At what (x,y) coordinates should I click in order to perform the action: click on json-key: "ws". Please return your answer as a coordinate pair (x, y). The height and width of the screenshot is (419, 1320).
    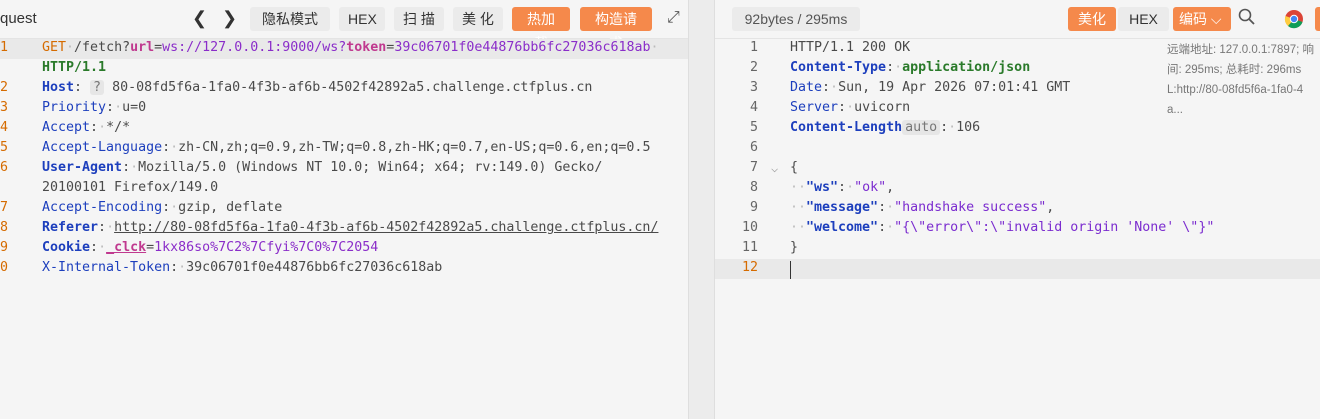
    Looking at the image, I should click on (822, 187).